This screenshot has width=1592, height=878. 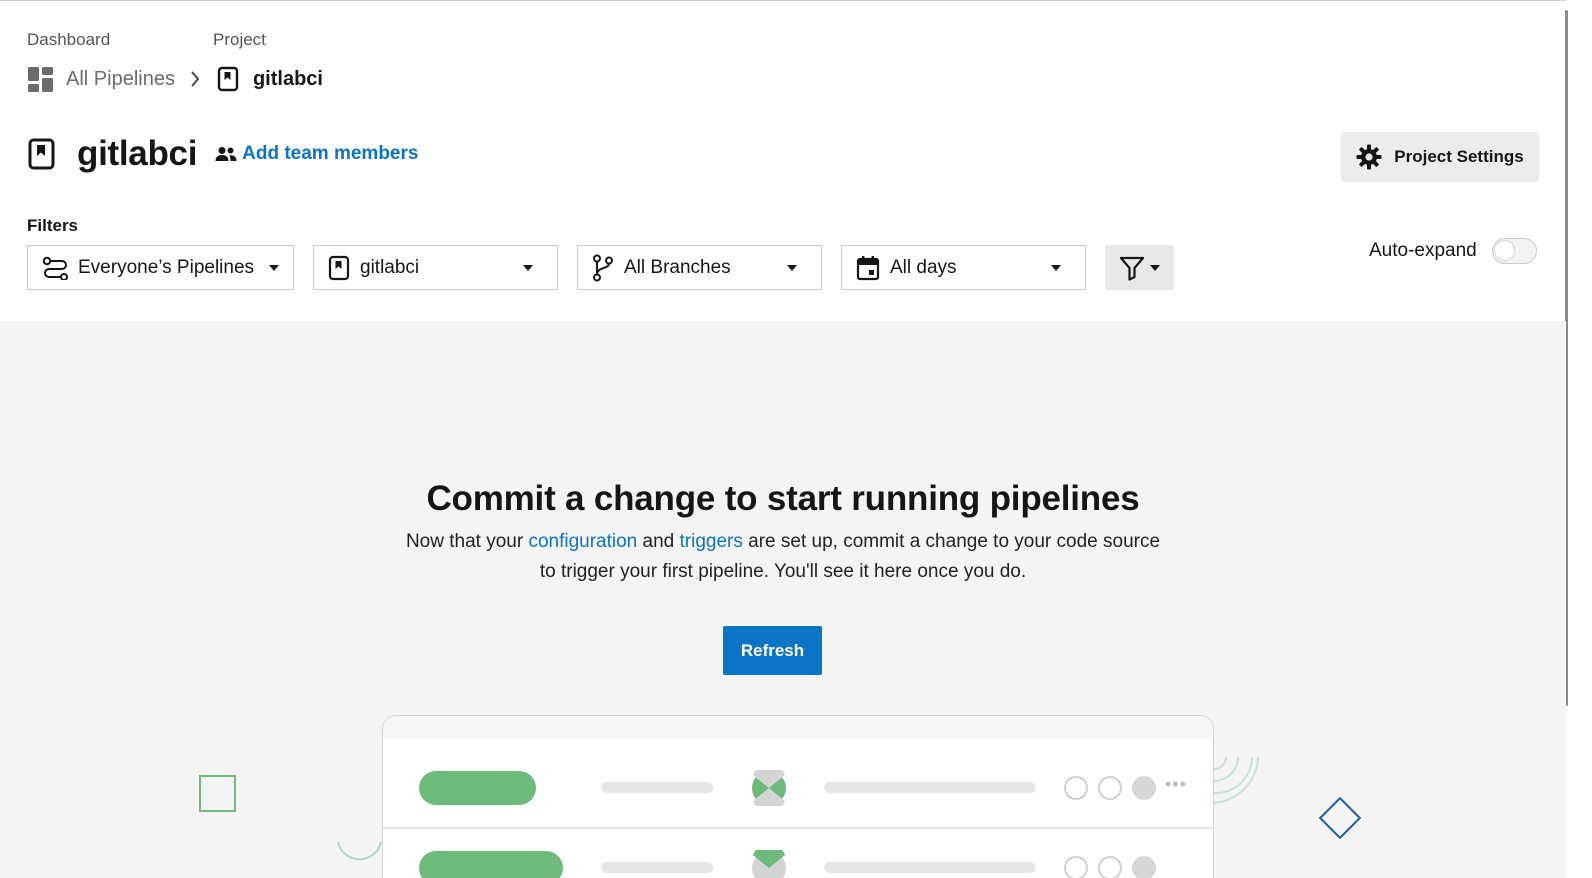 What do you see at coordinates (658, 541) in the screenshot?
I see `desc-text-2: and` at bounding box center [658, 541].